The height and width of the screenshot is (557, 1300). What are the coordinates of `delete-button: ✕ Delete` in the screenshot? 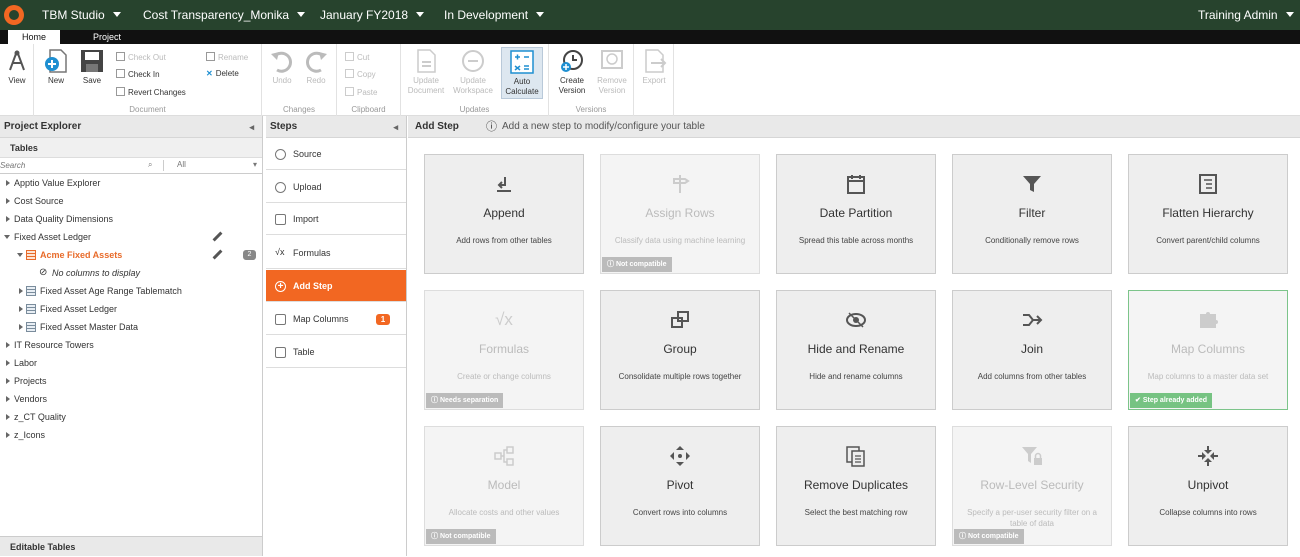 It's located at (222, 74).